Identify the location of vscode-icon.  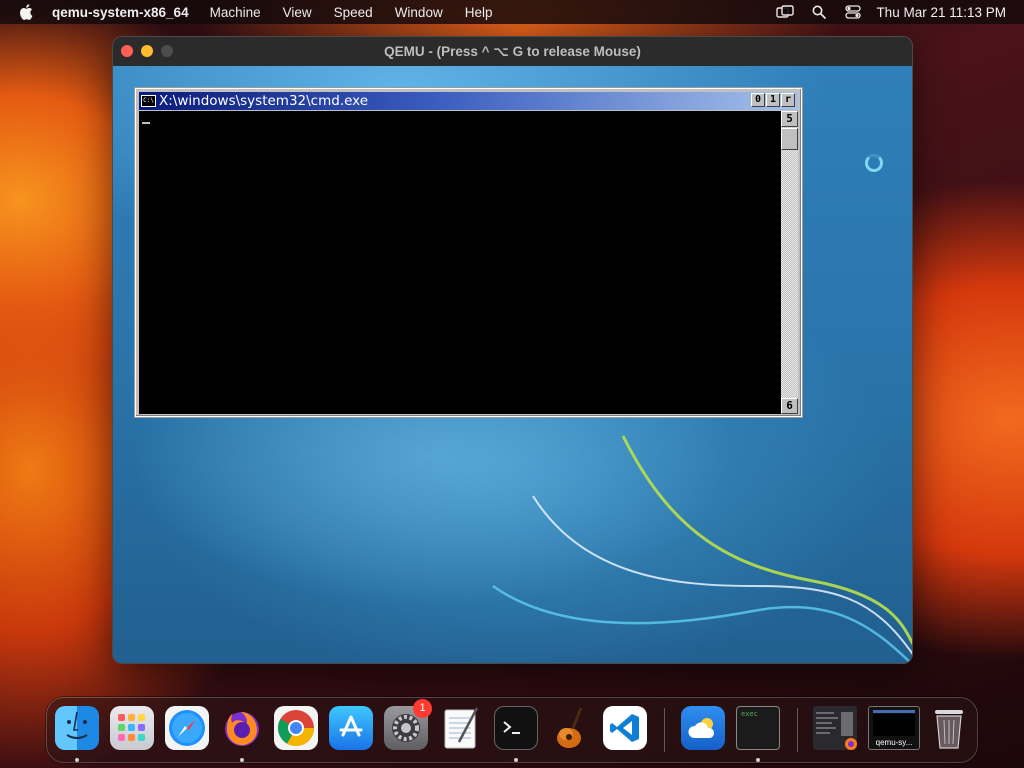
(625, 728).